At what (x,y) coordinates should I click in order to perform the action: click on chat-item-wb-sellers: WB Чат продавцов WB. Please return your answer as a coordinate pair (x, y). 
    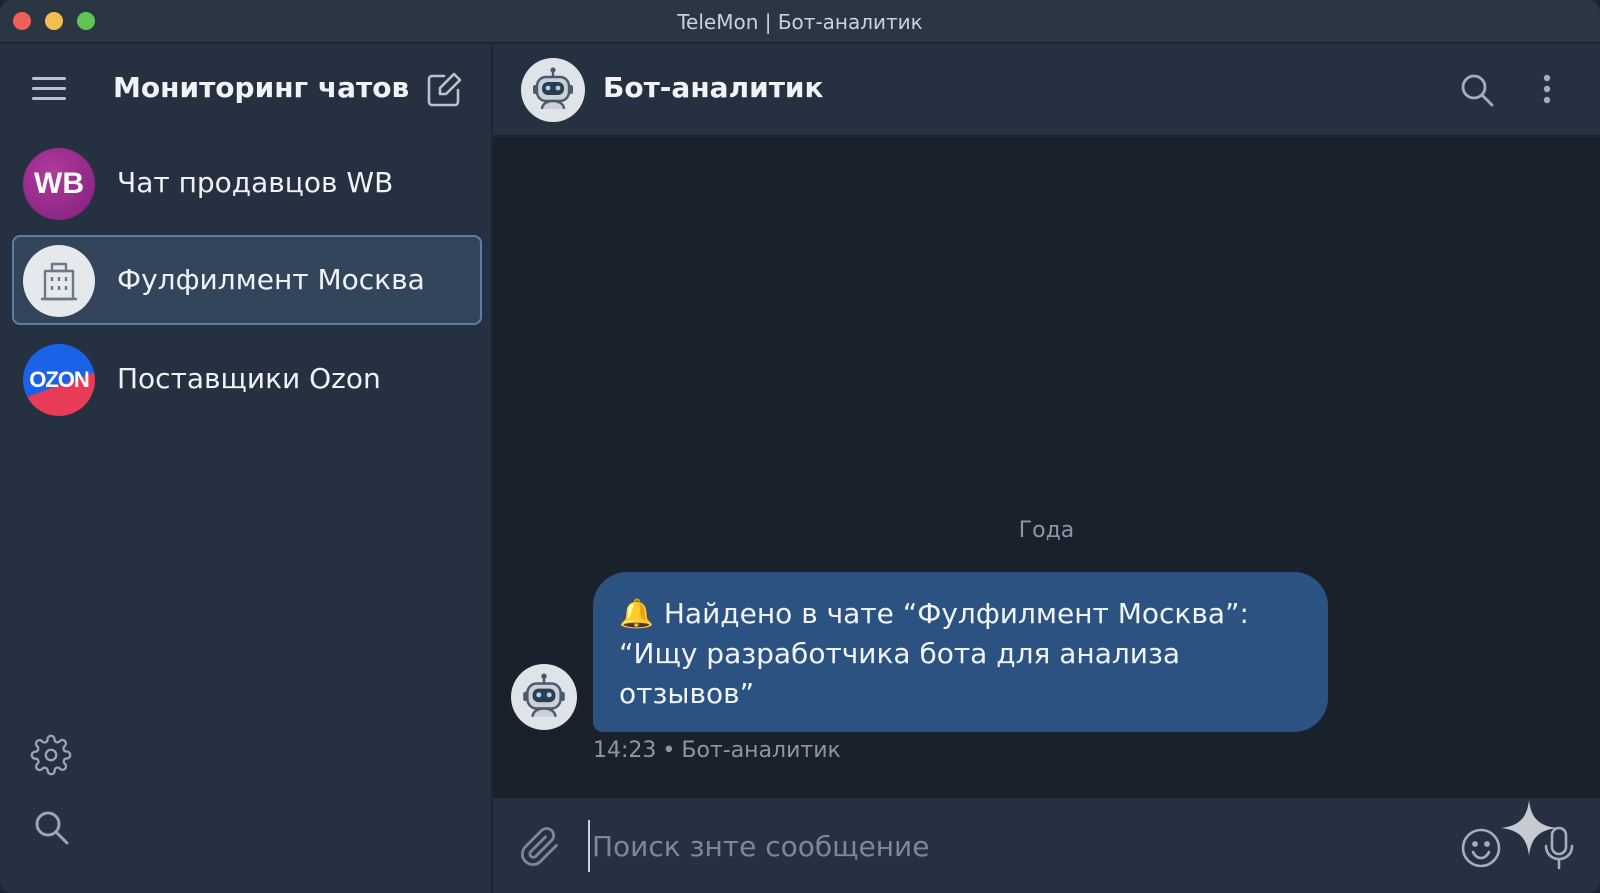
    Looking at the image, I should click on (247, 183).